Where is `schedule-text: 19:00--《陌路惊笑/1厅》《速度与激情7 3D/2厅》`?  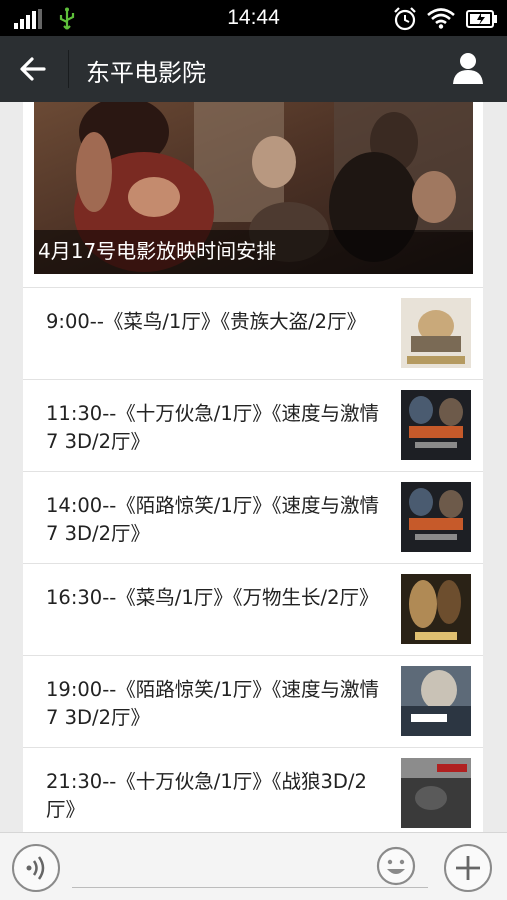
schedule-text: 19:00--《陌路惊笑/1厅》《速度与激情7 3D/2厅》 is located at coordinates (212, 703).